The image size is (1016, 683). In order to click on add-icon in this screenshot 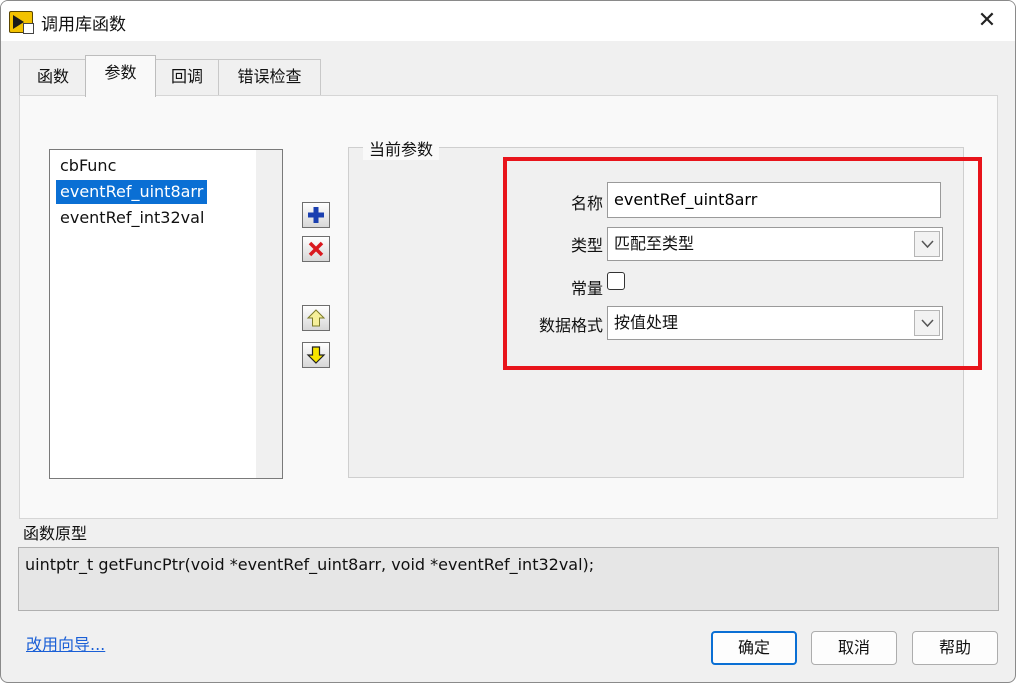, I will do `click(316, 215)`.